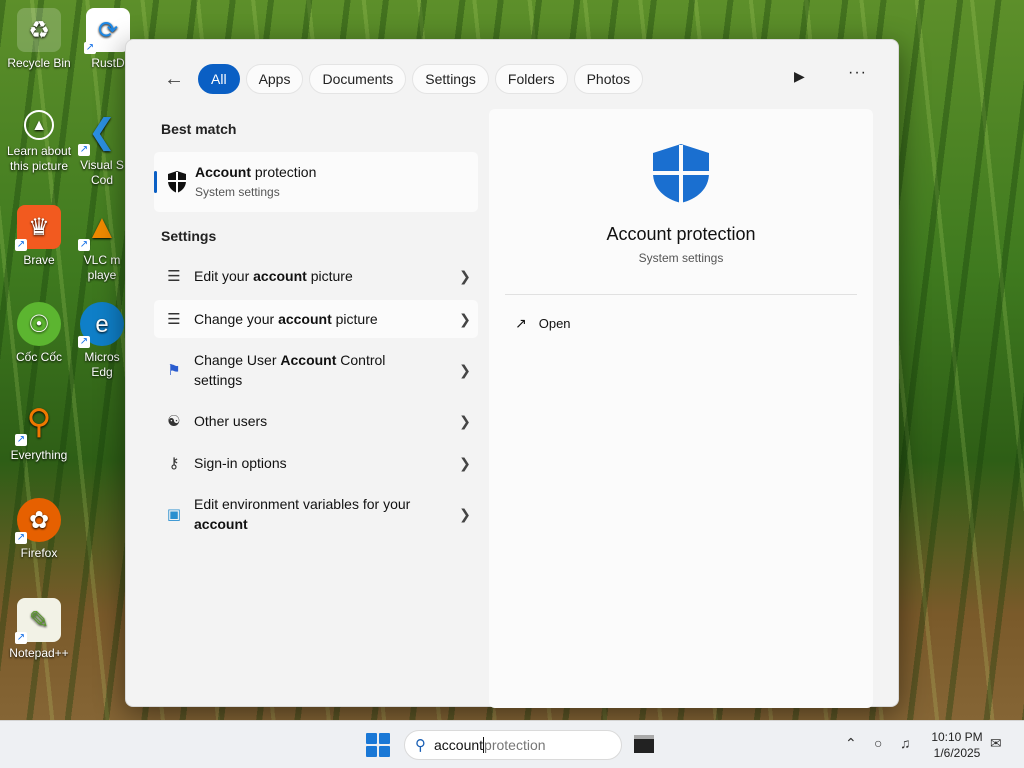  What do you see at coordinates (851, 743) in the screenshot?
I see `chevron-up-icon: ⌃` at bounding box center [851, 743].